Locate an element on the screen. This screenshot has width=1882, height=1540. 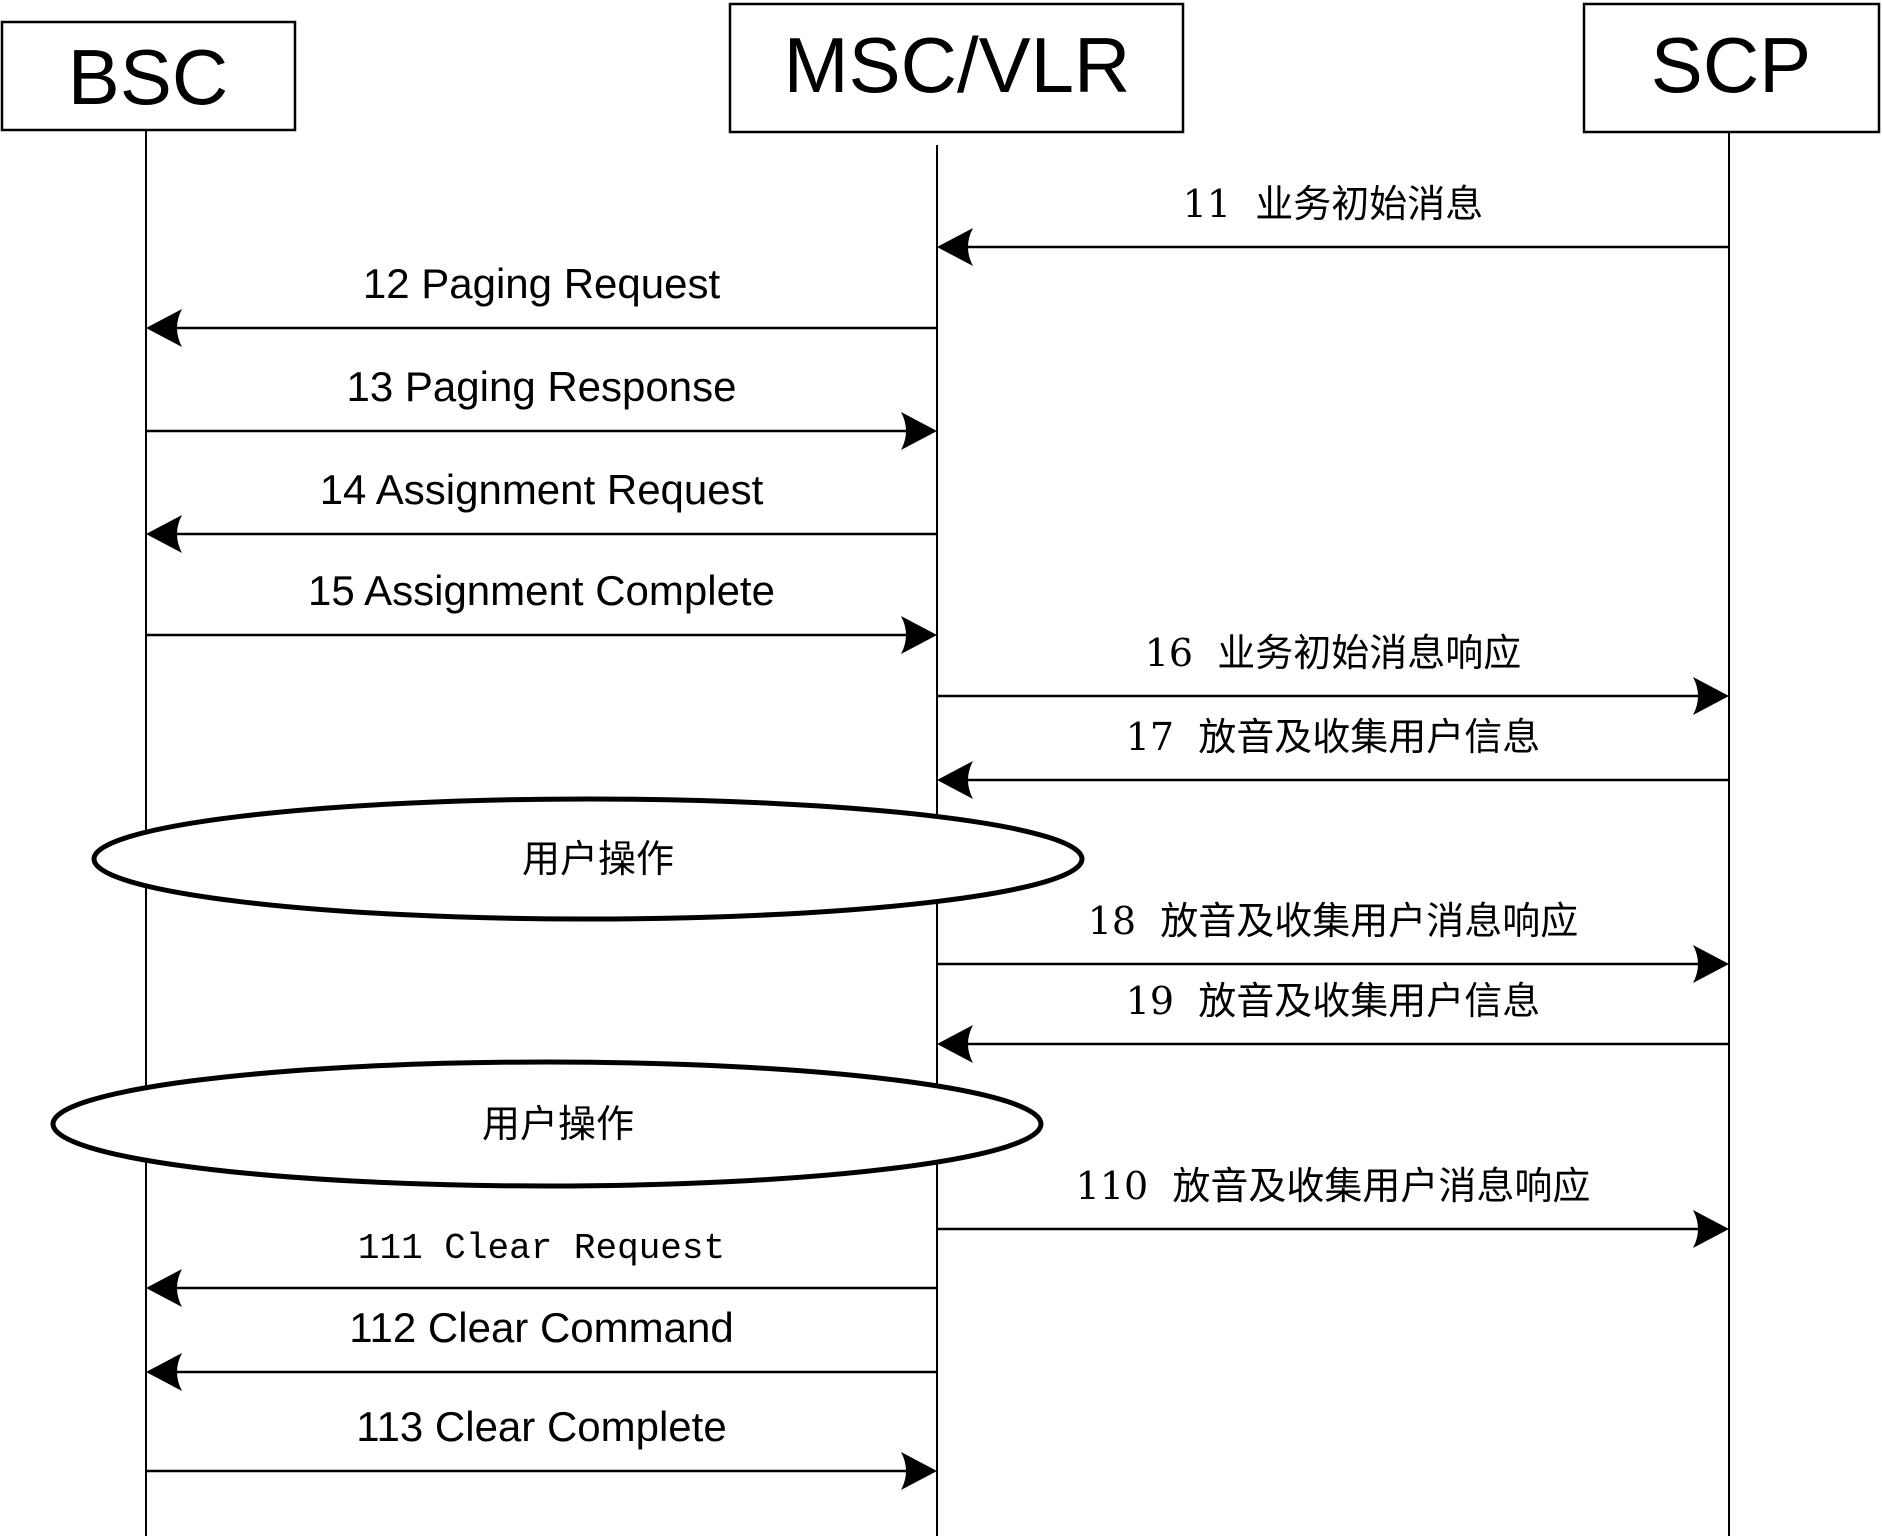
message-label: 112 Clear Command is located at coordinates (541, 1327).